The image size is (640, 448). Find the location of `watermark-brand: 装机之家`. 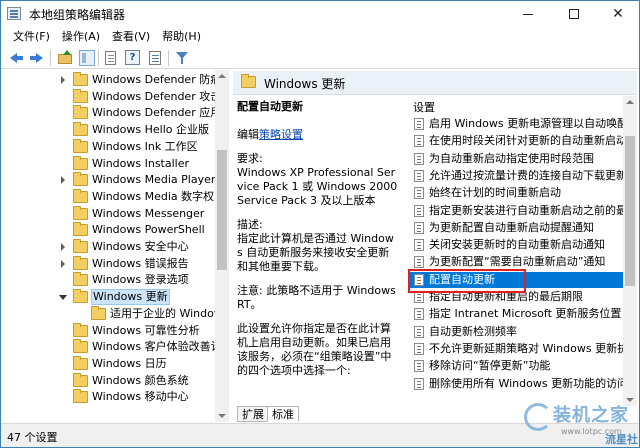

watermark-brand: 装机之家 is located at coordinates (591, 415).